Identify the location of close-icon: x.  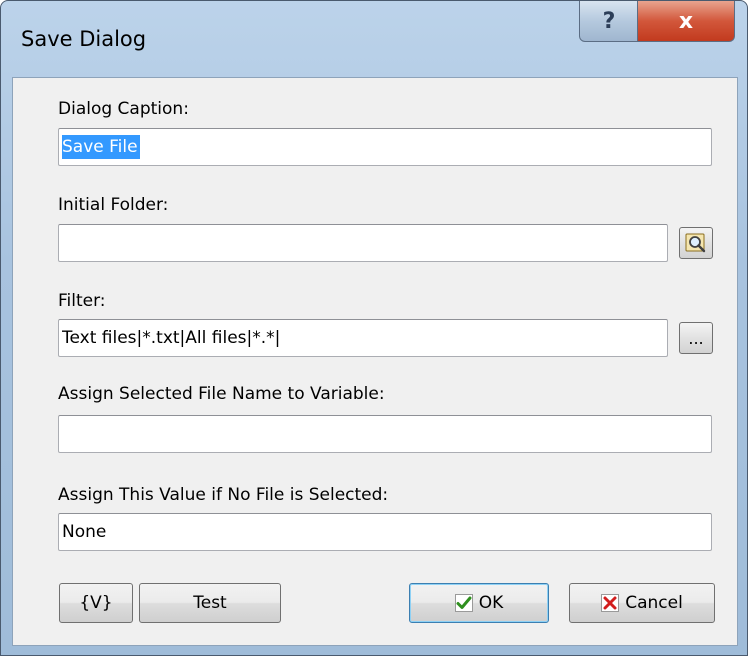
(686, 21).